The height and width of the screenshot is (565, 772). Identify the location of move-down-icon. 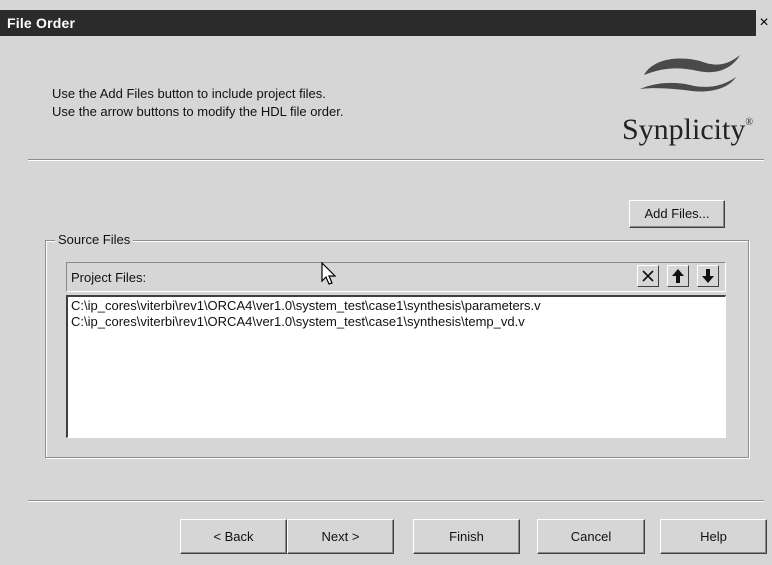
(708, 276).